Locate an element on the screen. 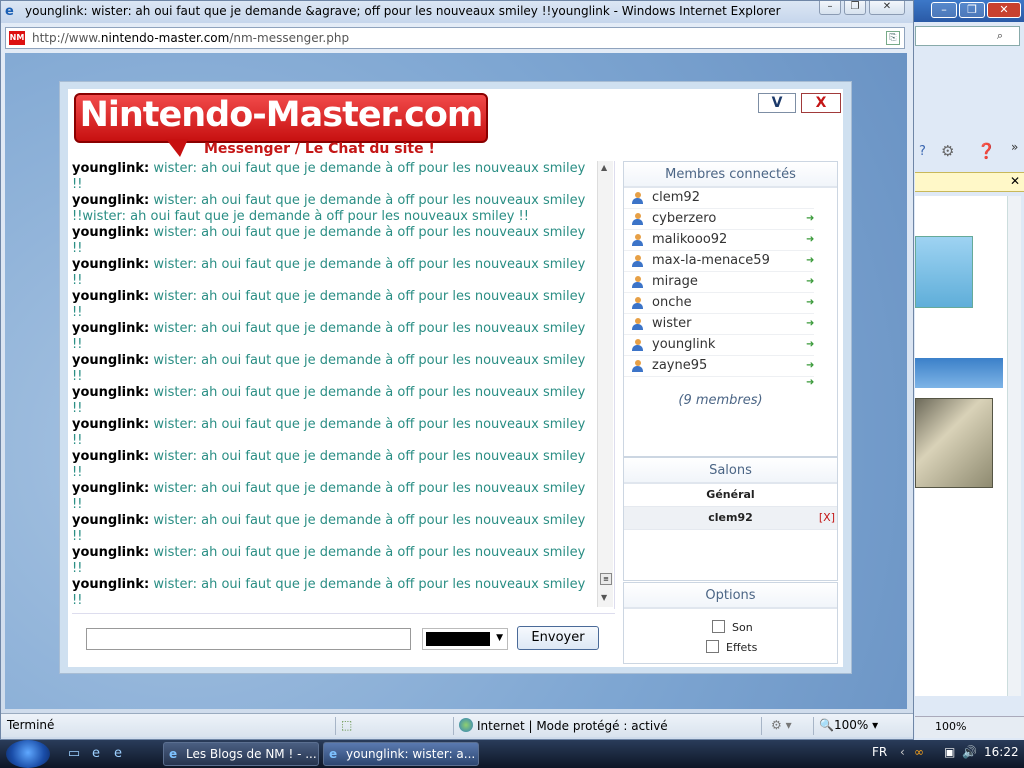 This screenshot has height=768, width=1024. minimize-chat-button: V is located at coordinates (777, 103).